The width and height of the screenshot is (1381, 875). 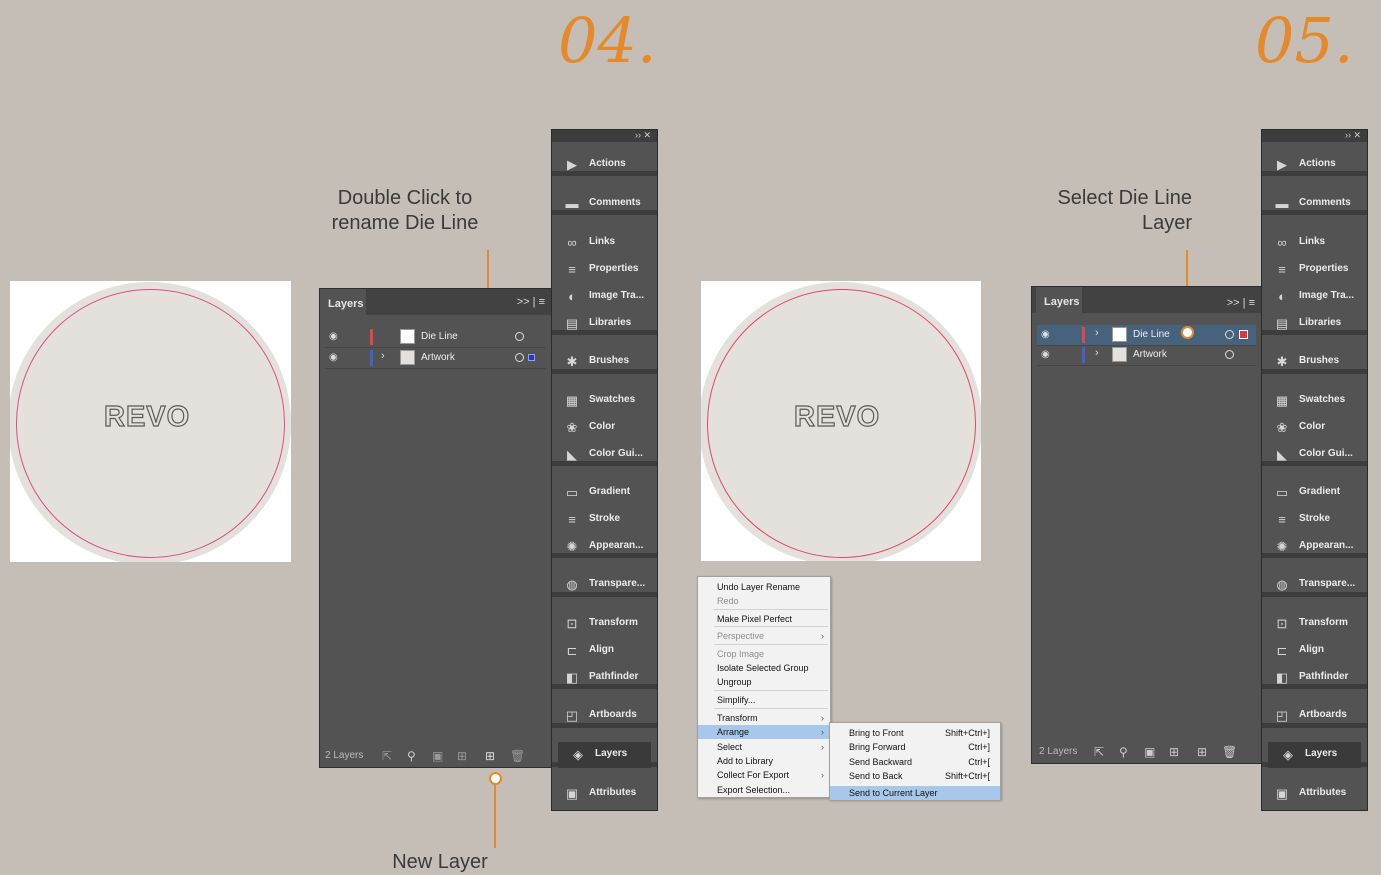 What do you see at coordinates (607, 40) in the screenshot?
I see `step-number-04: 04.` at bounding box center [607, 40].